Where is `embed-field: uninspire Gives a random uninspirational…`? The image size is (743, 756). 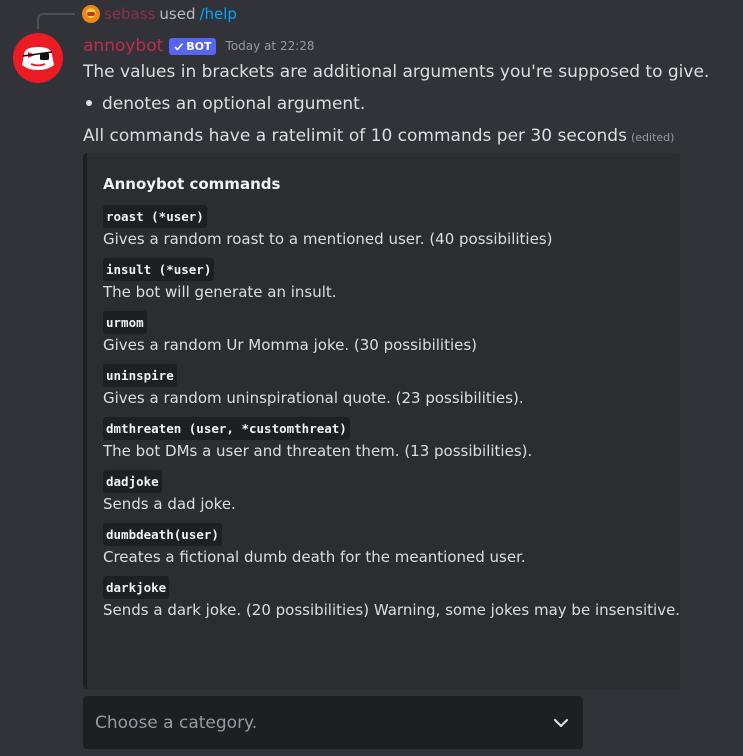
embed-field: uninspire Gives a random uninspirational… is located at coordinates (383, 386).